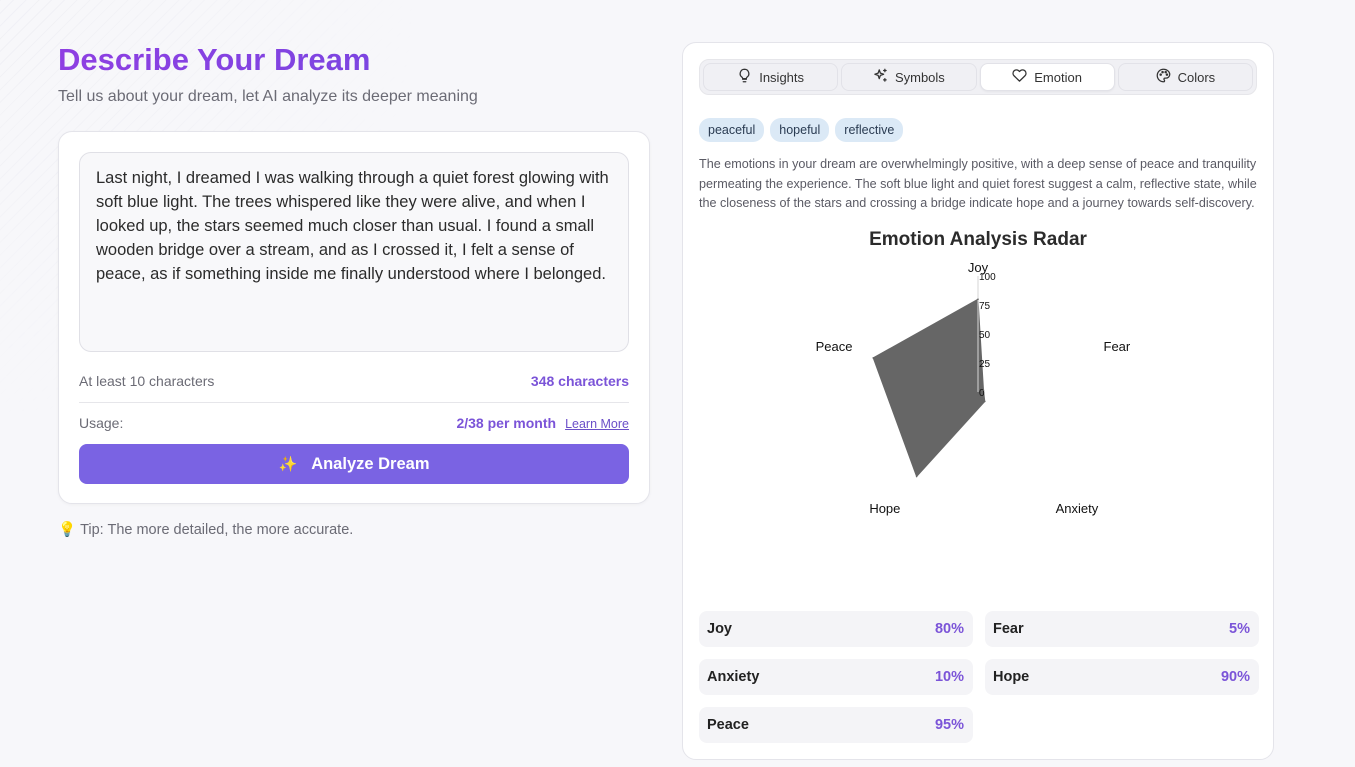 Image resolution: width=1355 pixels, height=767 pixels. I want to click on stat-value: 80%, so click(949, 629).